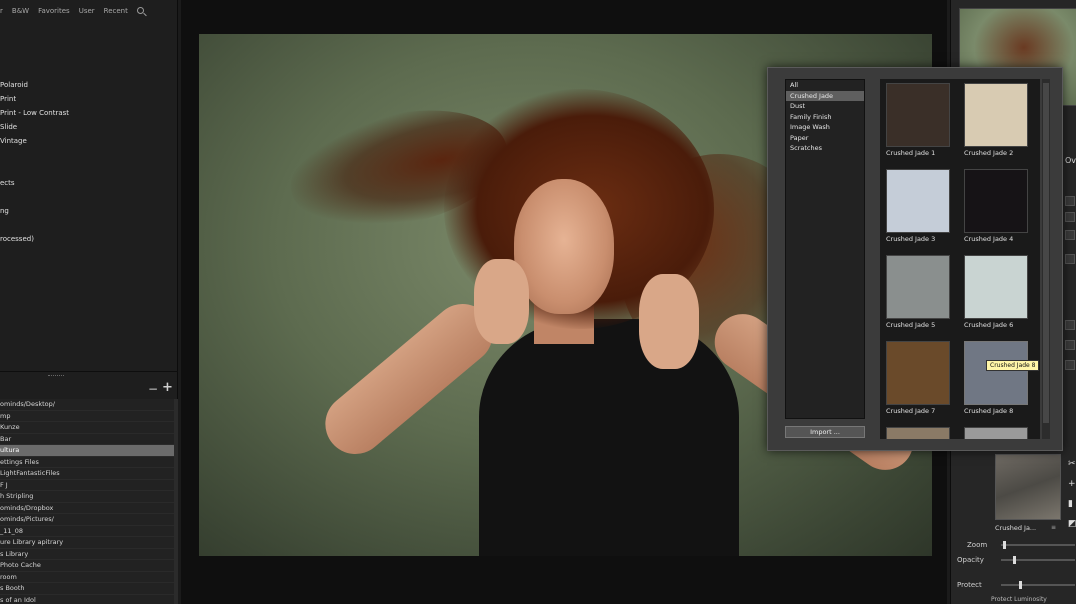 The width and height of the screenshot is (1076, 604). What do you see at coordinates (87, 405) in the screenshot?
I see `folder-item: ominds/Desktop/` at bounding box center [87, 405].